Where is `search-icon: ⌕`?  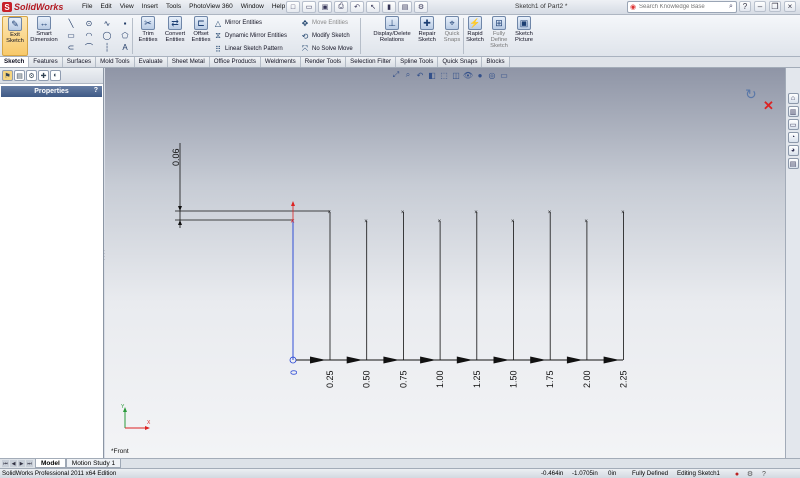
search-icon: ⌕ is located at coordinates (731, 7).